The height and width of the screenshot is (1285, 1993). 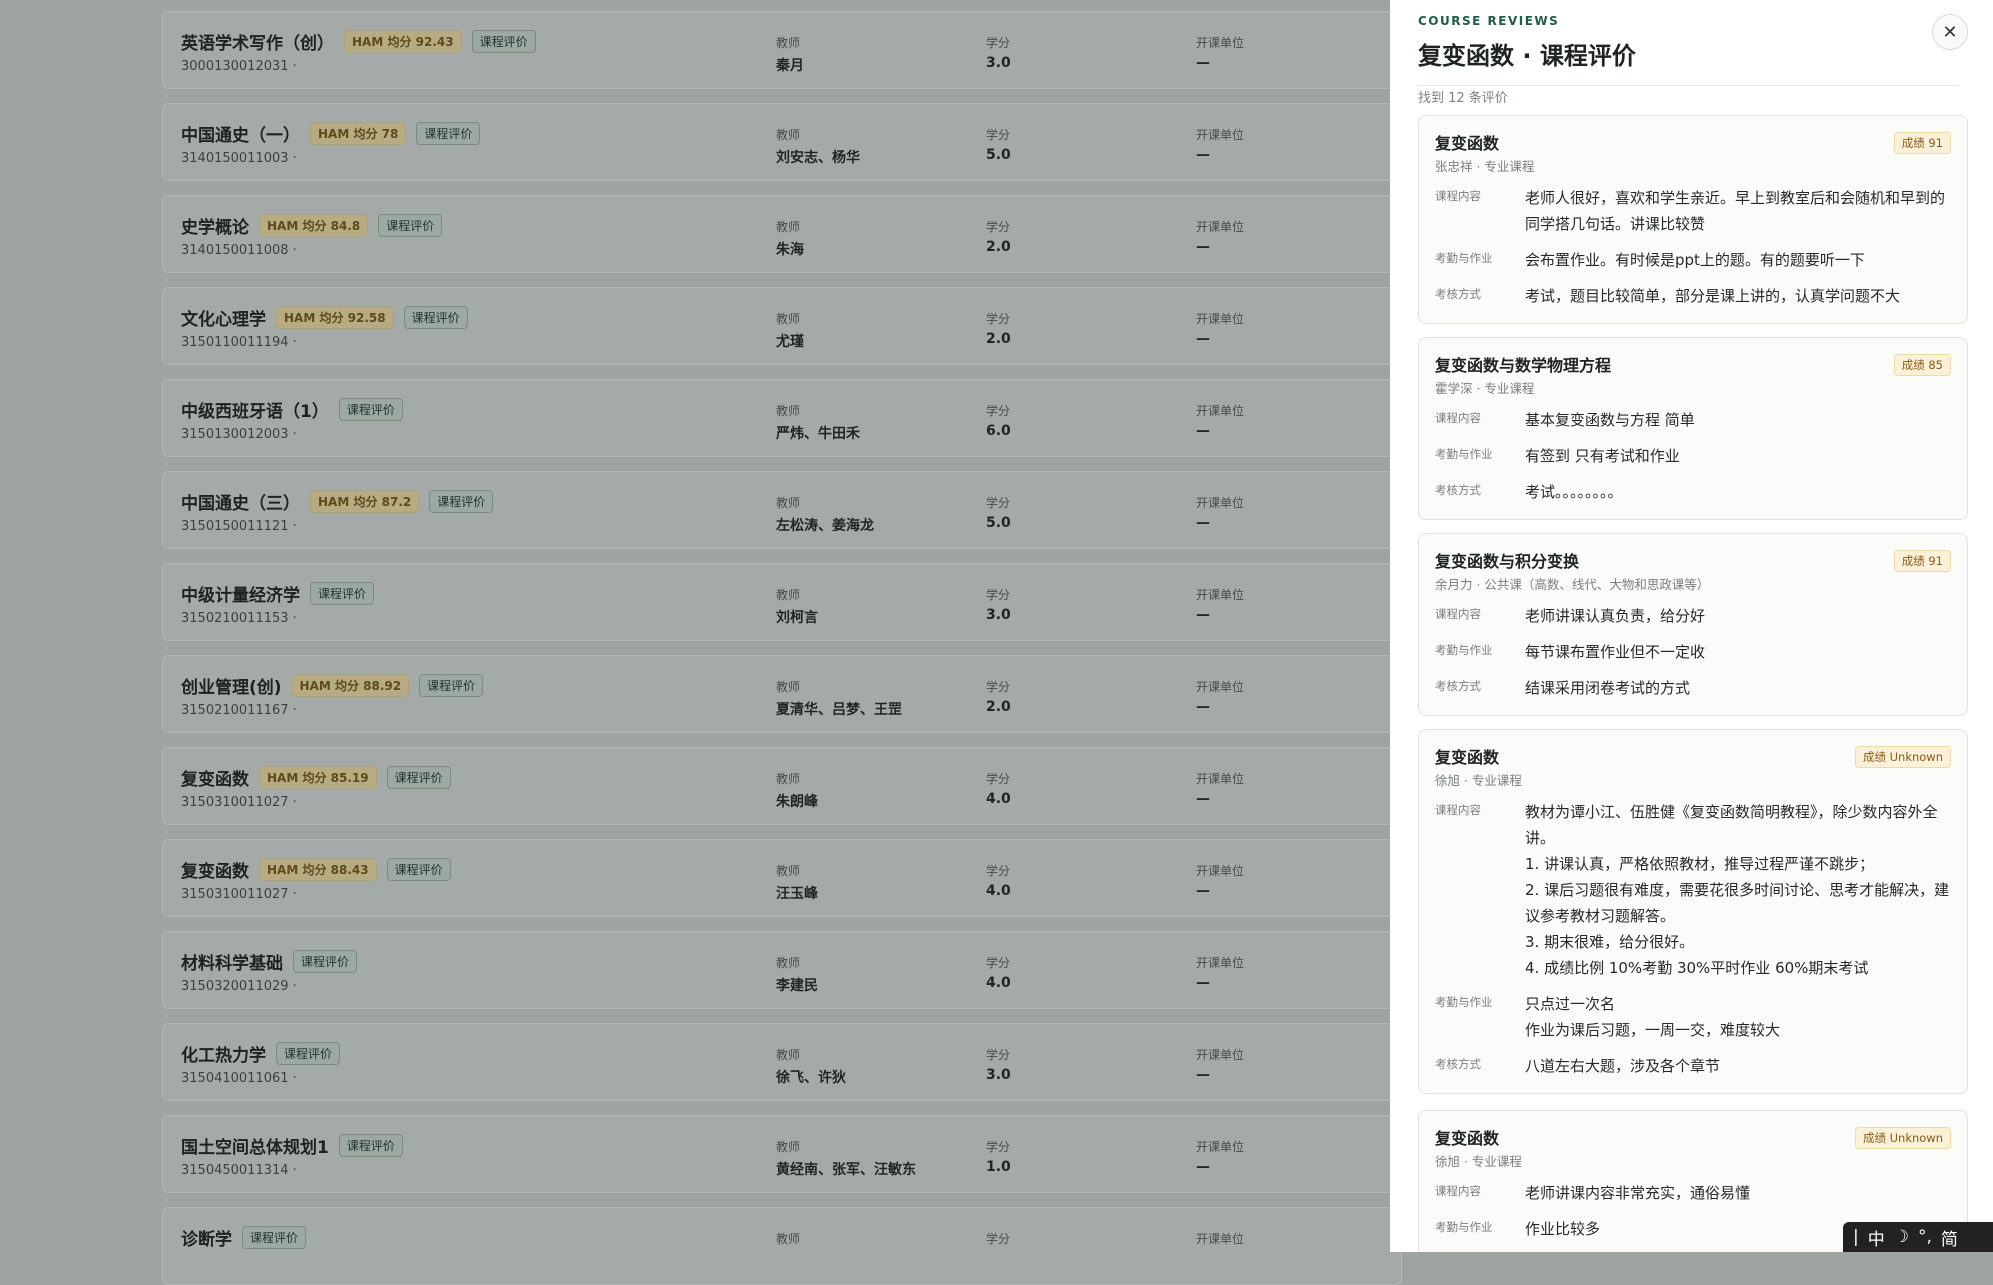 I want to click on teacher-column: 教师 朱海, so click(x=790, y=238).